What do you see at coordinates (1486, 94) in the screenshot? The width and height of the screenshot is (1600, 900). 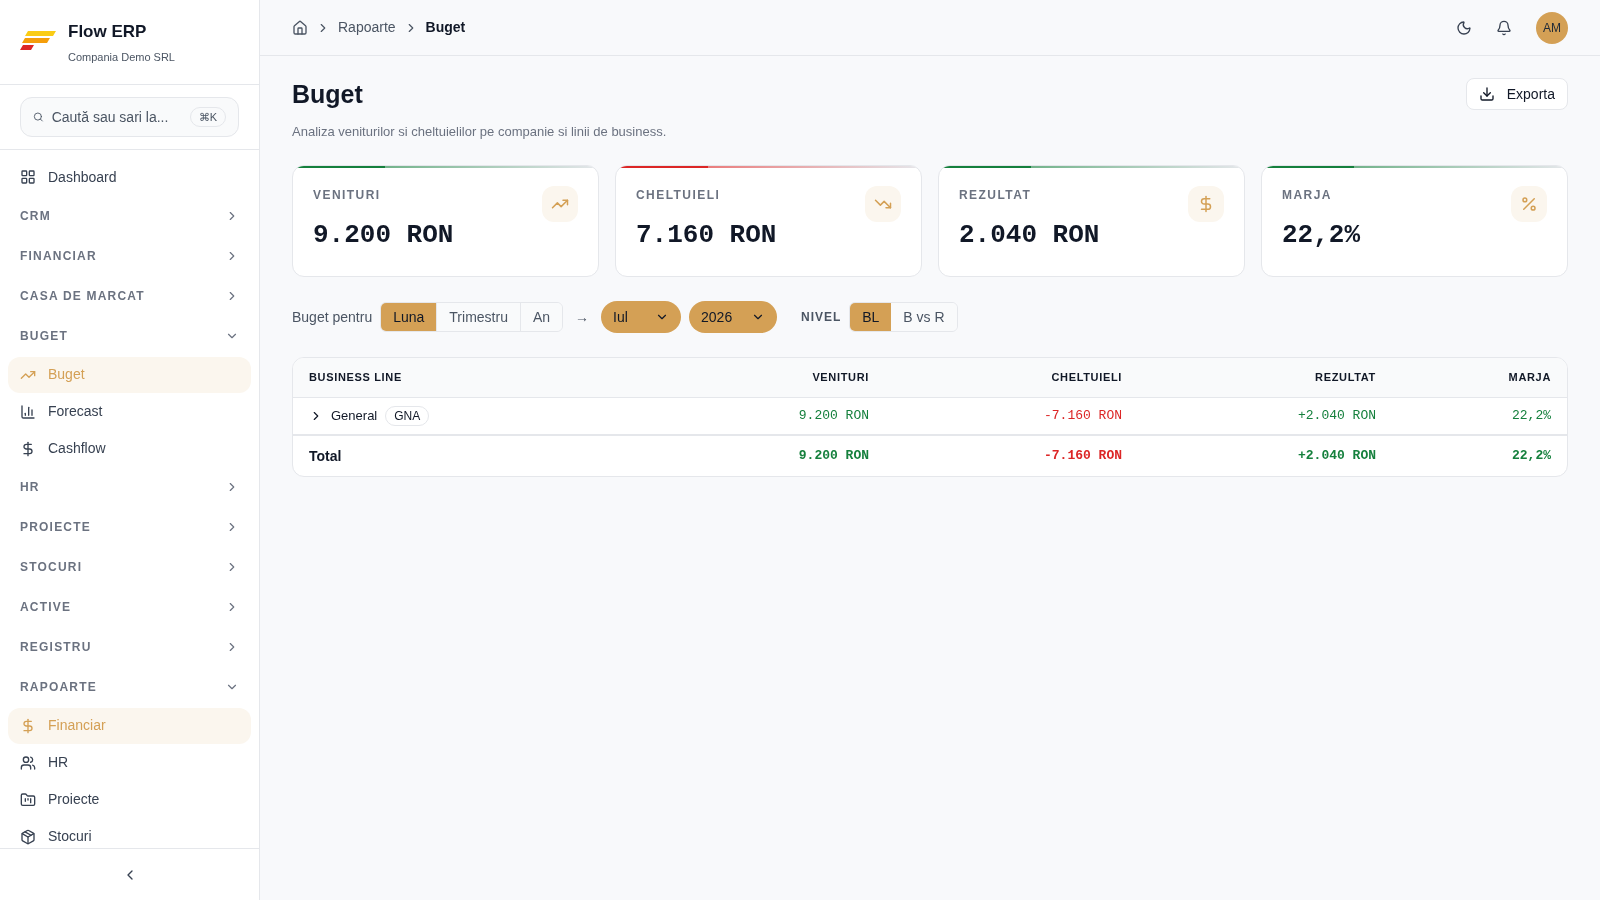 I see `download-icon` at bounding box center [1486, 94].